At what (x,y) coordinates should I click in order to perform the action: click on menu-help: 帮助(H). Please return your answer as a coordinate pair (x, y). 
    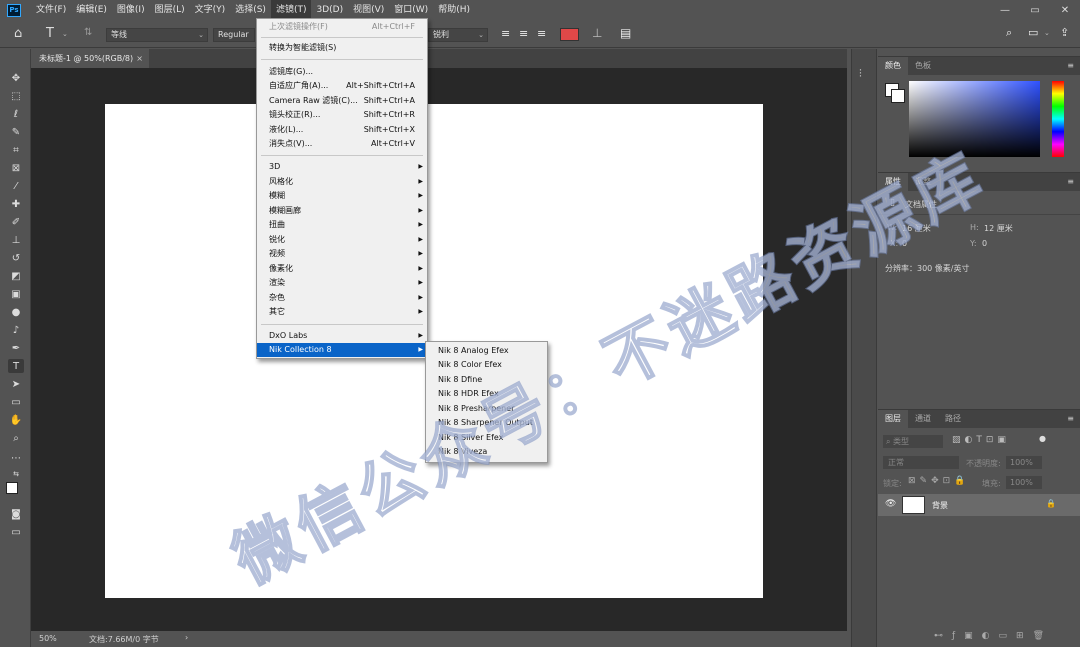
    Looking at the image, I should click on (454, 10).